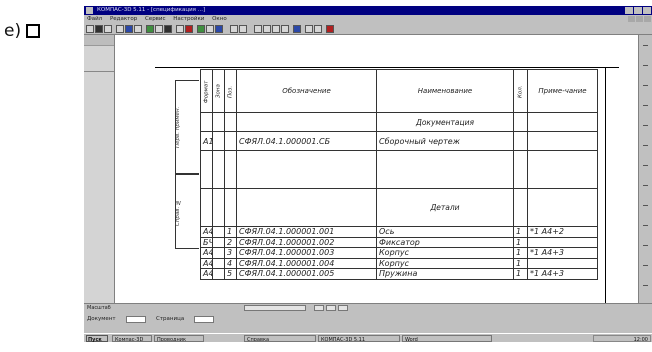 The image size is (652, 352). What do you see at coordinates (179, 338) in the screenshot?
I see `taskbar-item: Проводник` at bounding box center [179, 338].